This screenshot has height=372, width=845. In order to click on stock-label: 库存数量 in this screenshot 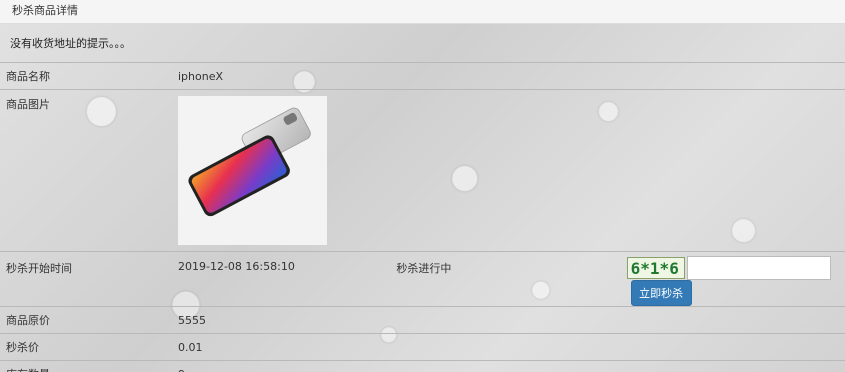, I will do `click(86, 366)`.